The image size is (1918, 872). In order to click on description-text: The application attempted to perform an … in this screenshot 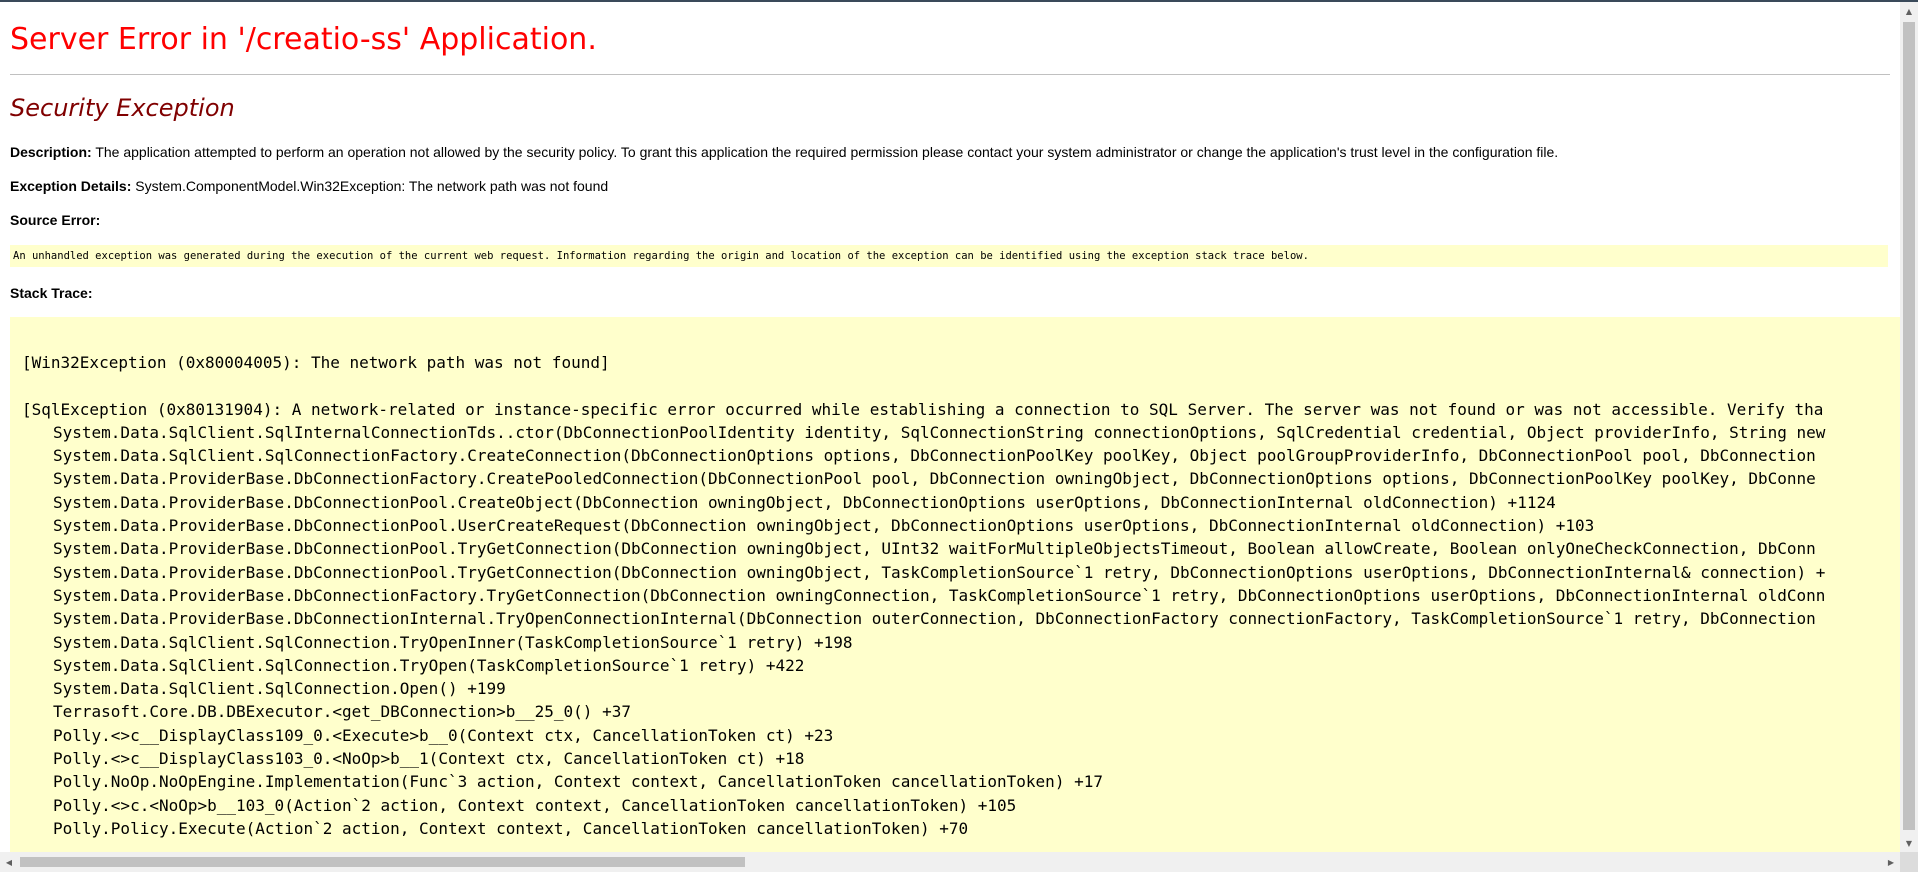, I will do `click(827, 152)`.